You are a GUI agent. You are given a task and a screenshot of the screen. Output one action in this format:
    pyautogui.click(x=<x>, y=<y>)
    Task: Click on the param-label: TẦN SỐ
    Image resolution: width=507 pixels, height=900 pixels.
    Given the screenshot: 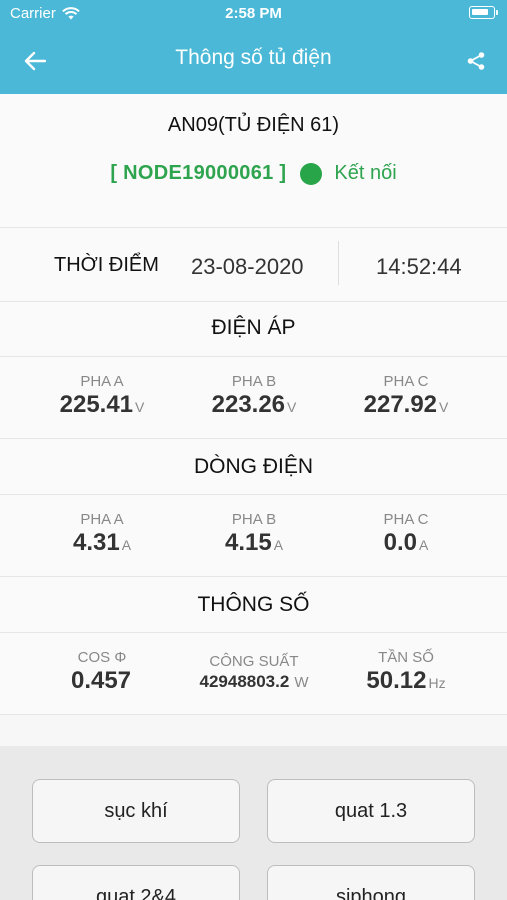 What is the action you would take?
    pyautogui.click(x=406, y=657)
    